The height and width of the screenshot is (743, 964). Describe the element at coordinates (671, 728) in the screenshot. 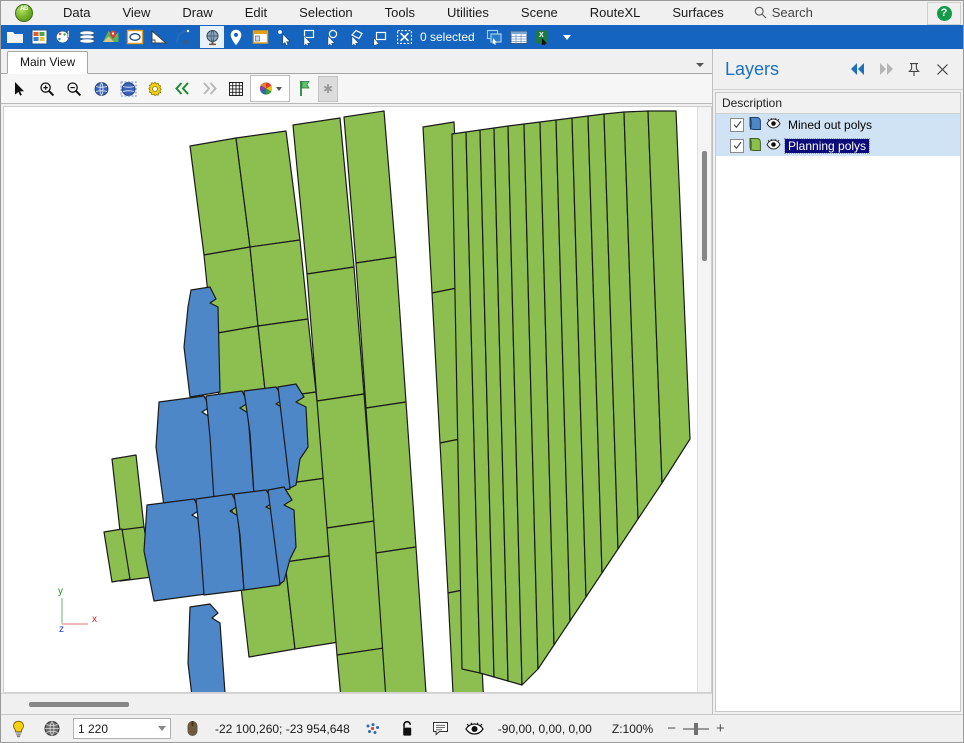

I see `zoom-out-button: −` at that location.